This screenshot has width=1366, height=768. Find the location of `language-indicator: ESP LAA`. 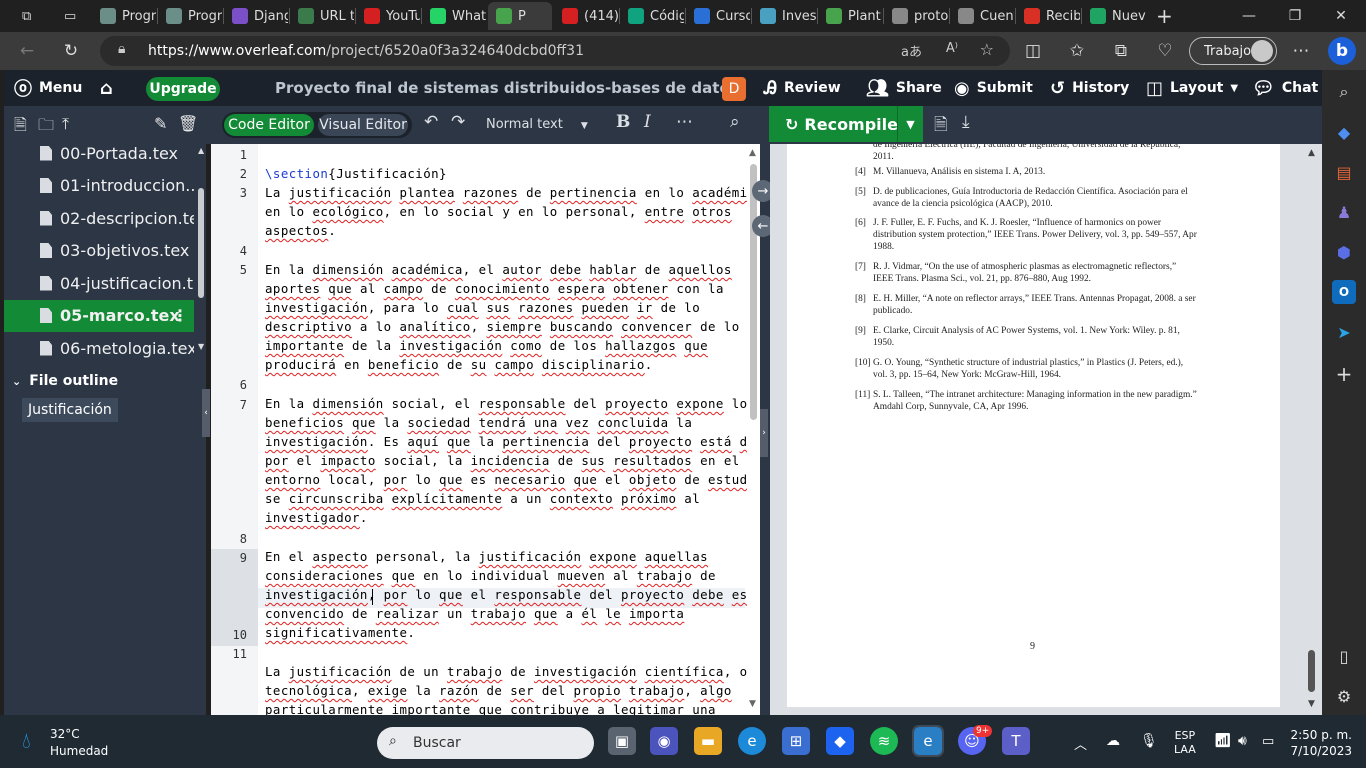

language-indicator: ESP LAA is located at coordinates (1185, 743).